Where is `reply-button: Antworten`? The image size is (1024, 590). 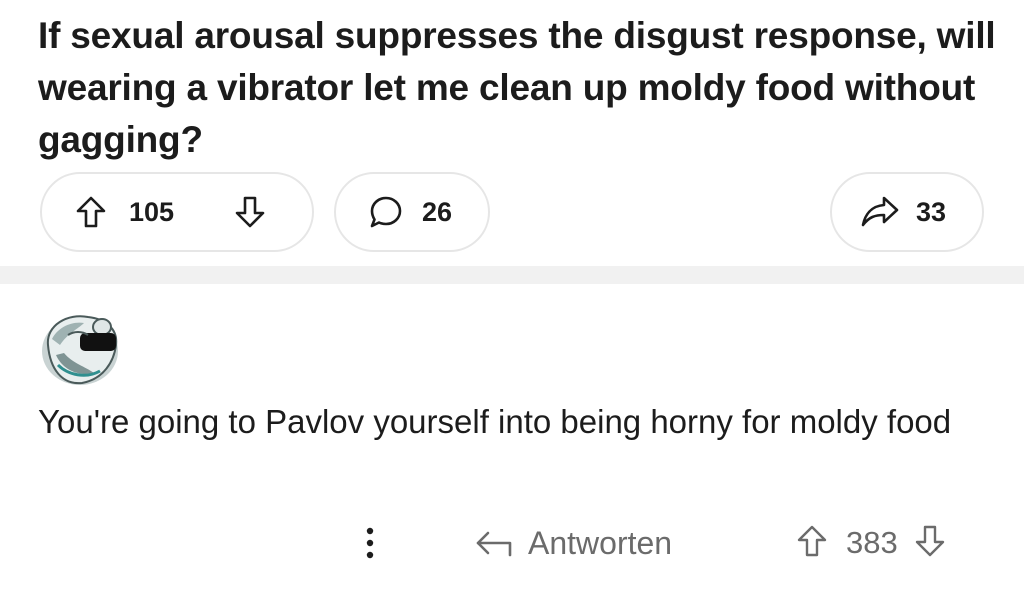
reply-button: Antworten is located at coordinates (573, 543).